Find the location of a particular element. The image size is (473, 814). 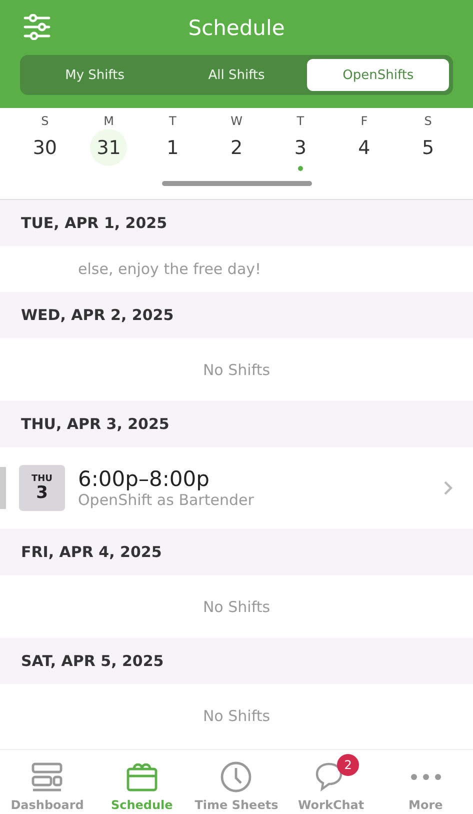

shift-role: OpenShift as Bartender is located at coordinates (166, 500).